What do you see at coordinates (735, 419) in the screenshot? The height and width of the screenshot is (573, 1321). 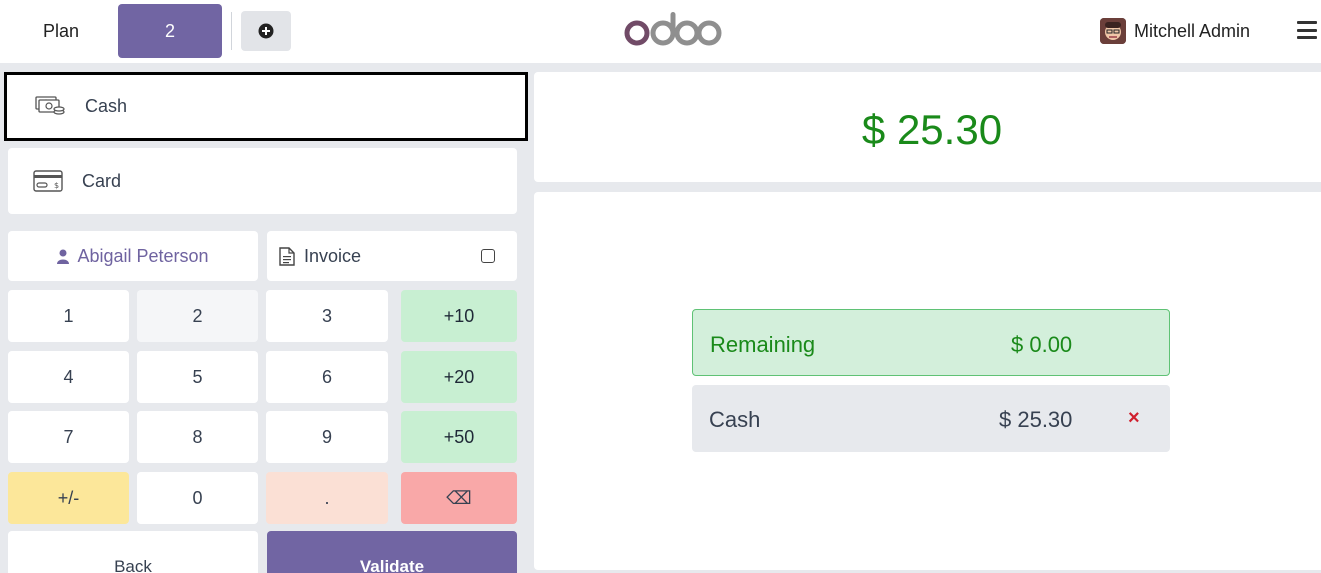 I see `payment-line-method: Cash` at bounding box center [735, 419].